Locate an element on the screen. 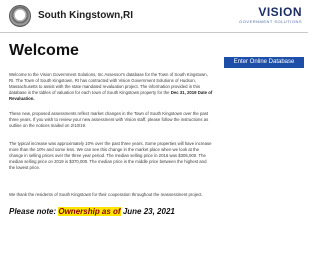  vision-logo-sub: GOVERNMENT SOLUTIONS is located at coordinates (270, 21).